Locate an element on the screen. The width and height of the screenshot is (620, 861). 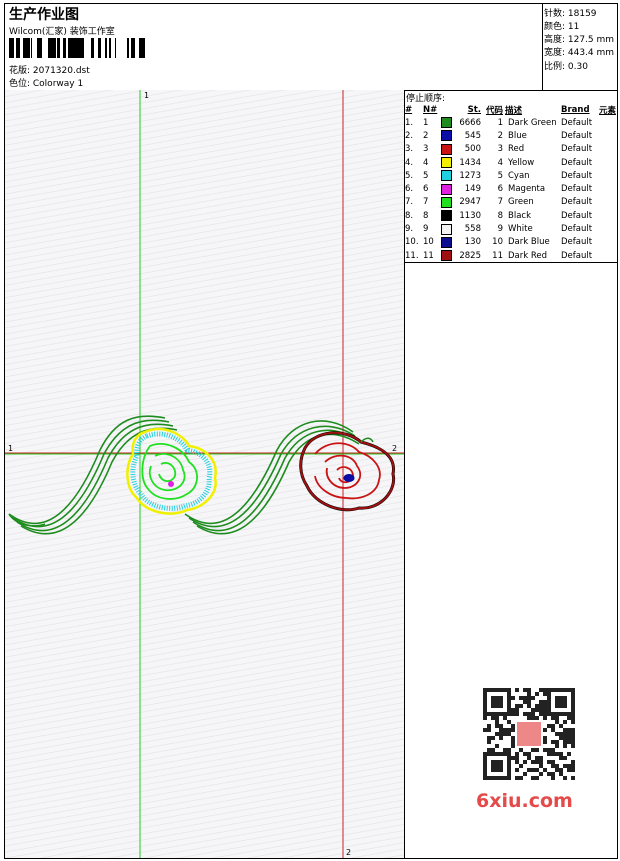
row-stitches: 130 is located at coordinates (472, 242).